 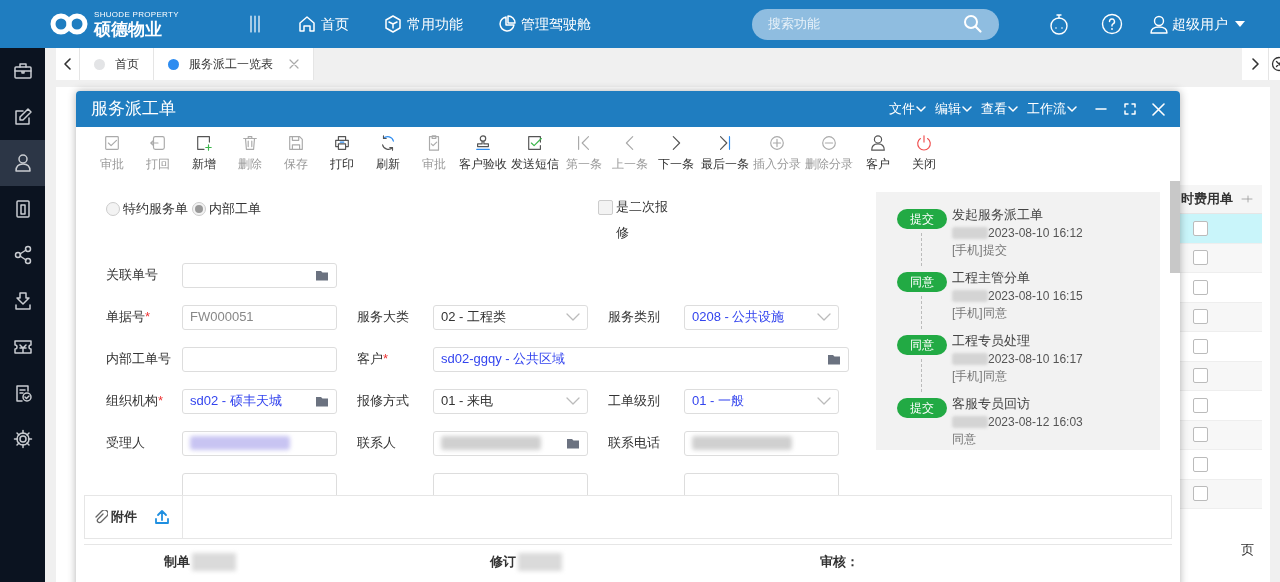 What do you see at coordinates (865, 24) in the screenshot?
I see `search-input: 搜索功能` at bounding box center [865, 24].